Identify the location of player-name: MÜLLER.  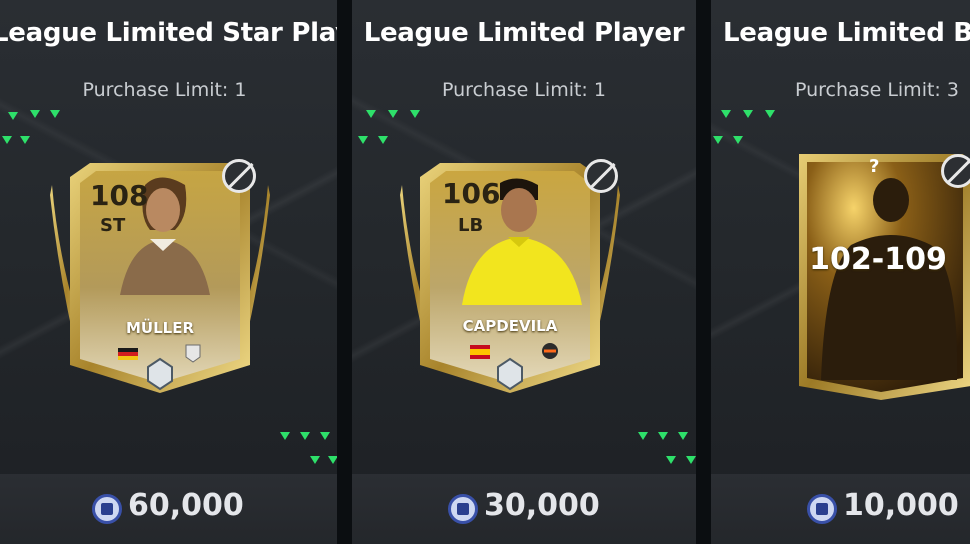
(160, 328).